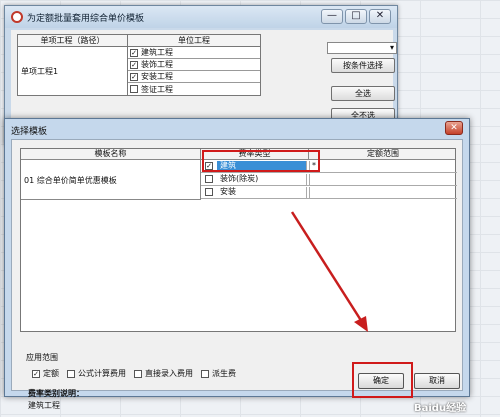 Image resolution: width=500 pixels, height=417 pixels. I want to click on column-header-template-name: 模板名称, so click(111, 154).